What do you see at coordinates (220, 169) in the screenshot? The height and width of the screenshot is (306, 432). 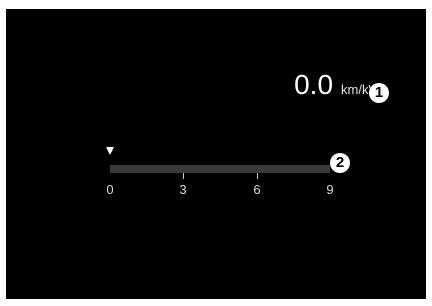 I see `economy-gauge-bar` at bounding box center [220, 169].